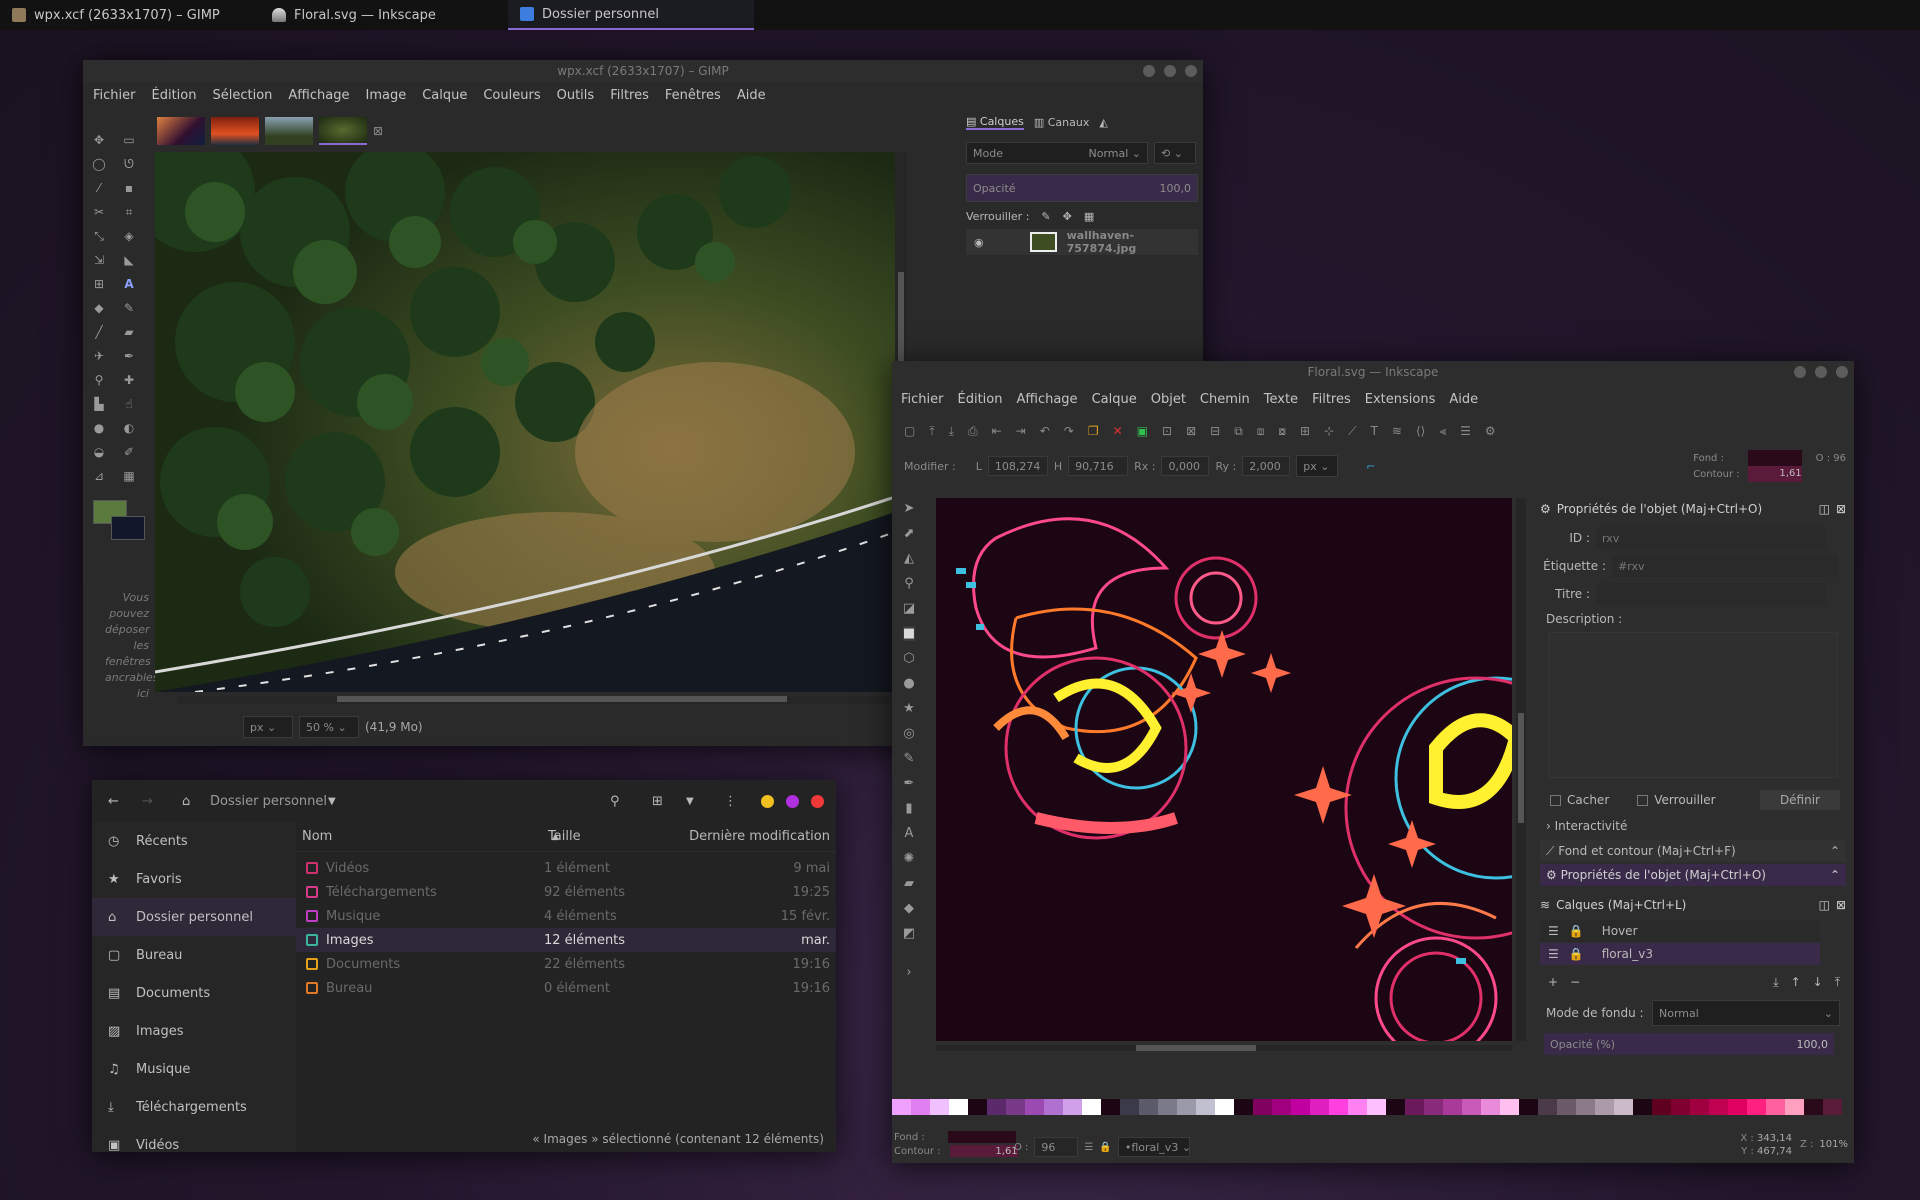 Image resolution: width=1920 pixels, height=1200 pixels. What do you see at coordinates (1397, 431) in the screenshot?
I see `layers-icon: ≋` at bounding box center [1397, 431].